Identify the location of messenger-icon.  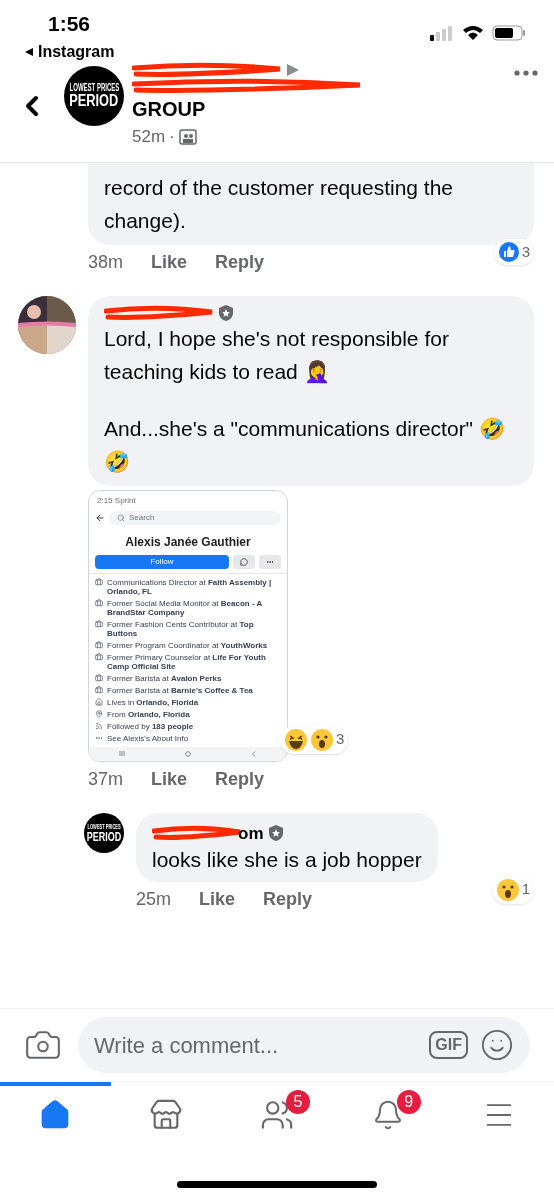
(244, 561).